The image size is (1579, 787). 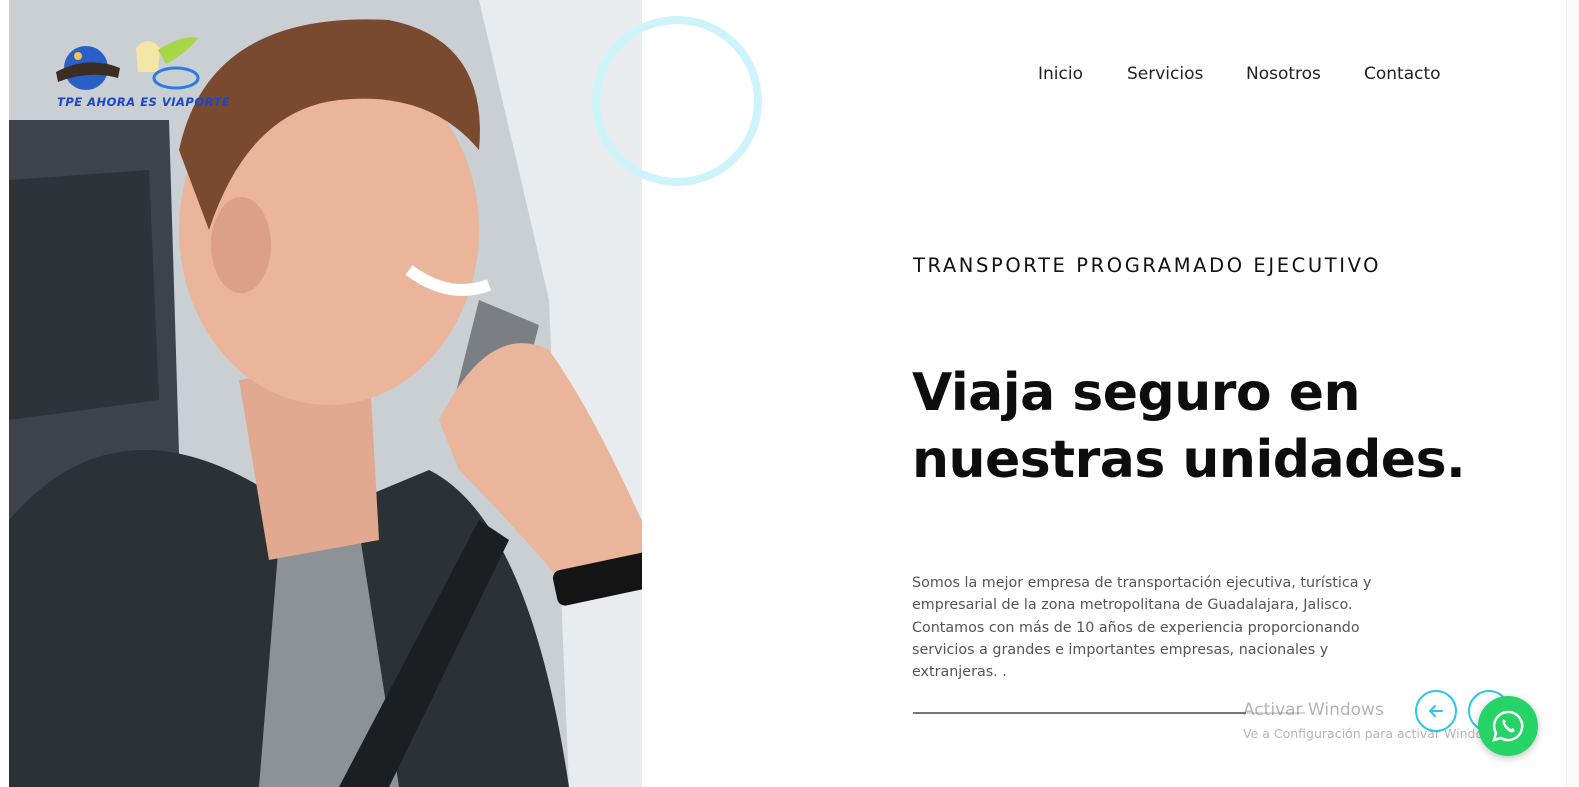 I want to click on nav-link-inicio: Inicio, so click(x=1060, y=74).